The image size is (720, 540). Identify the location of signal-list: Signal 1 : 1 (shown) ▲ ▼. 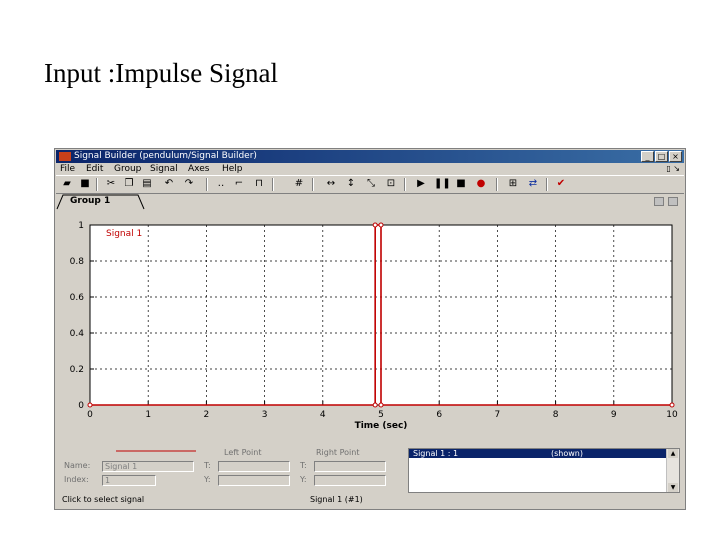
(544, 470).